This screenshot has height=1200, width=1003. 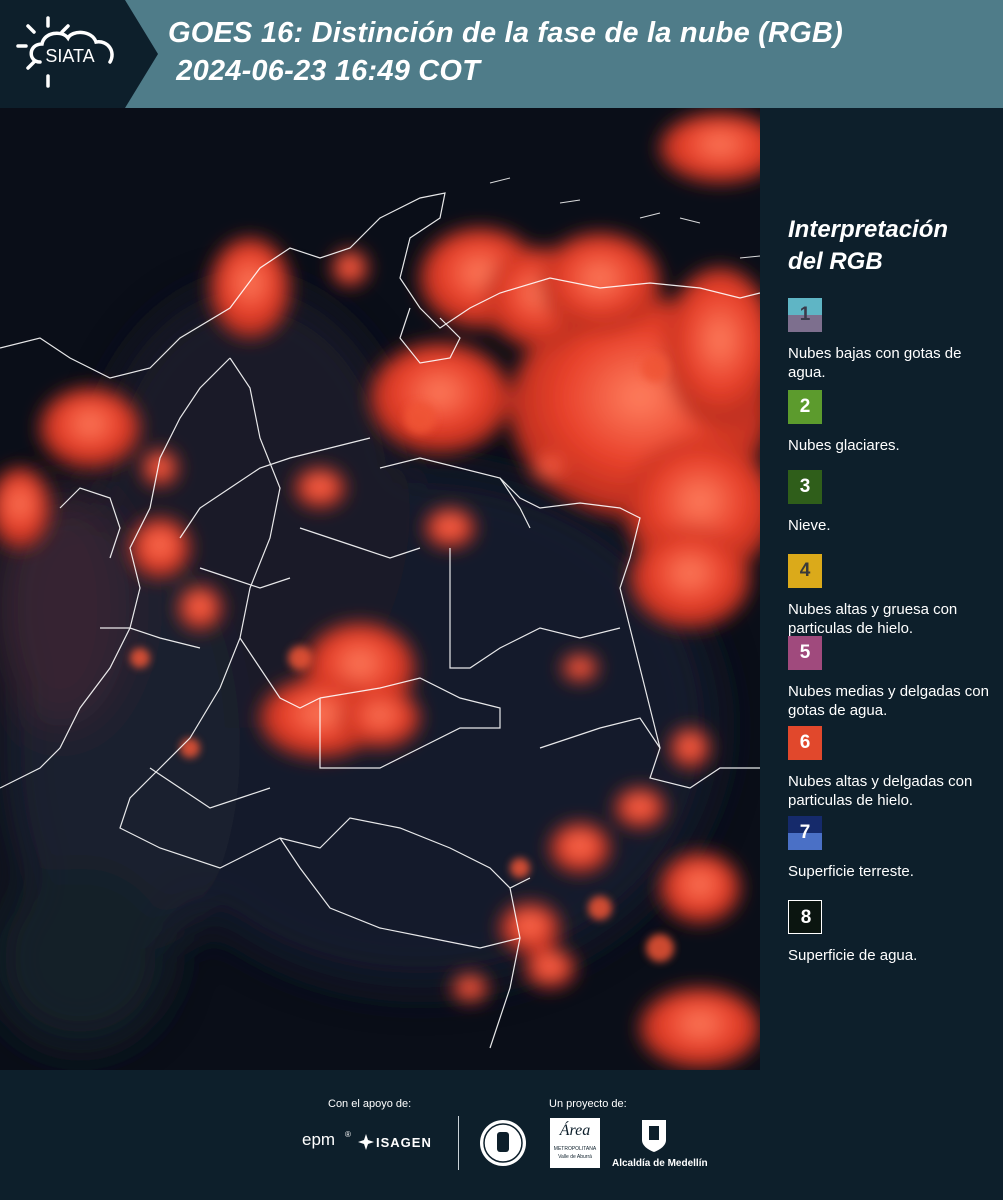 I want to click on legend-number: 3, so click(x=805, y=486).